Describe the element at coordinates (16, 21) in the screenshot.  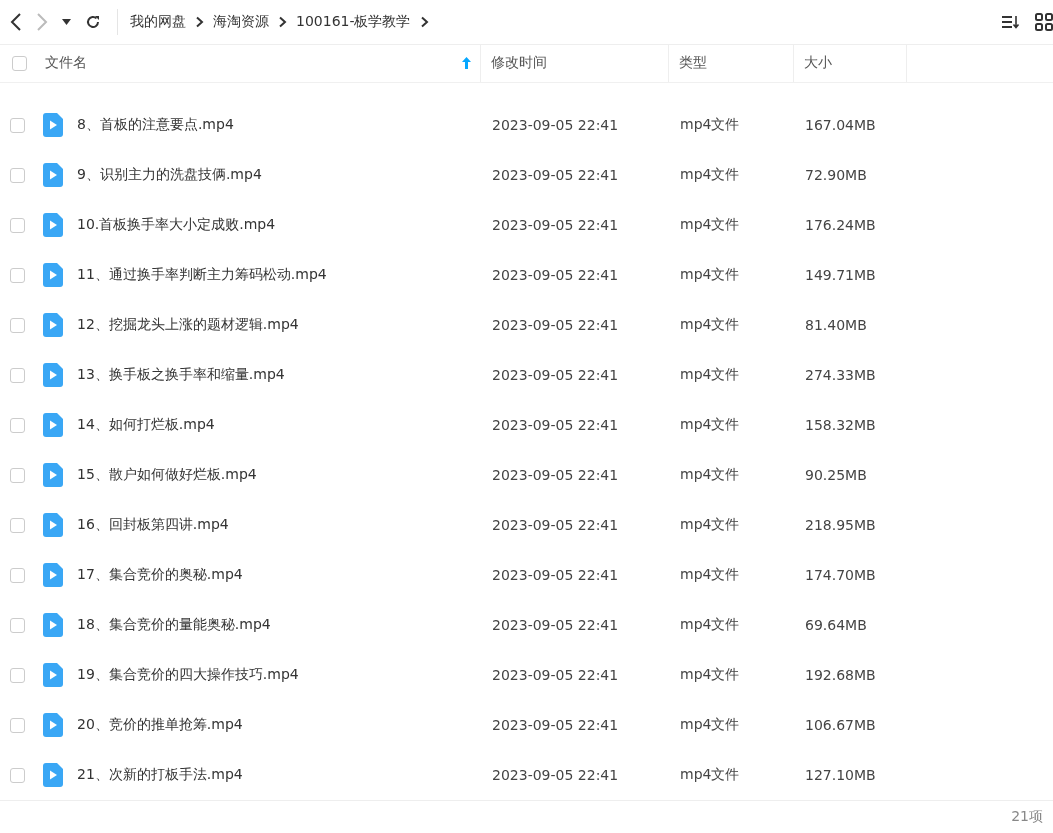
I see `back-button` at that location.